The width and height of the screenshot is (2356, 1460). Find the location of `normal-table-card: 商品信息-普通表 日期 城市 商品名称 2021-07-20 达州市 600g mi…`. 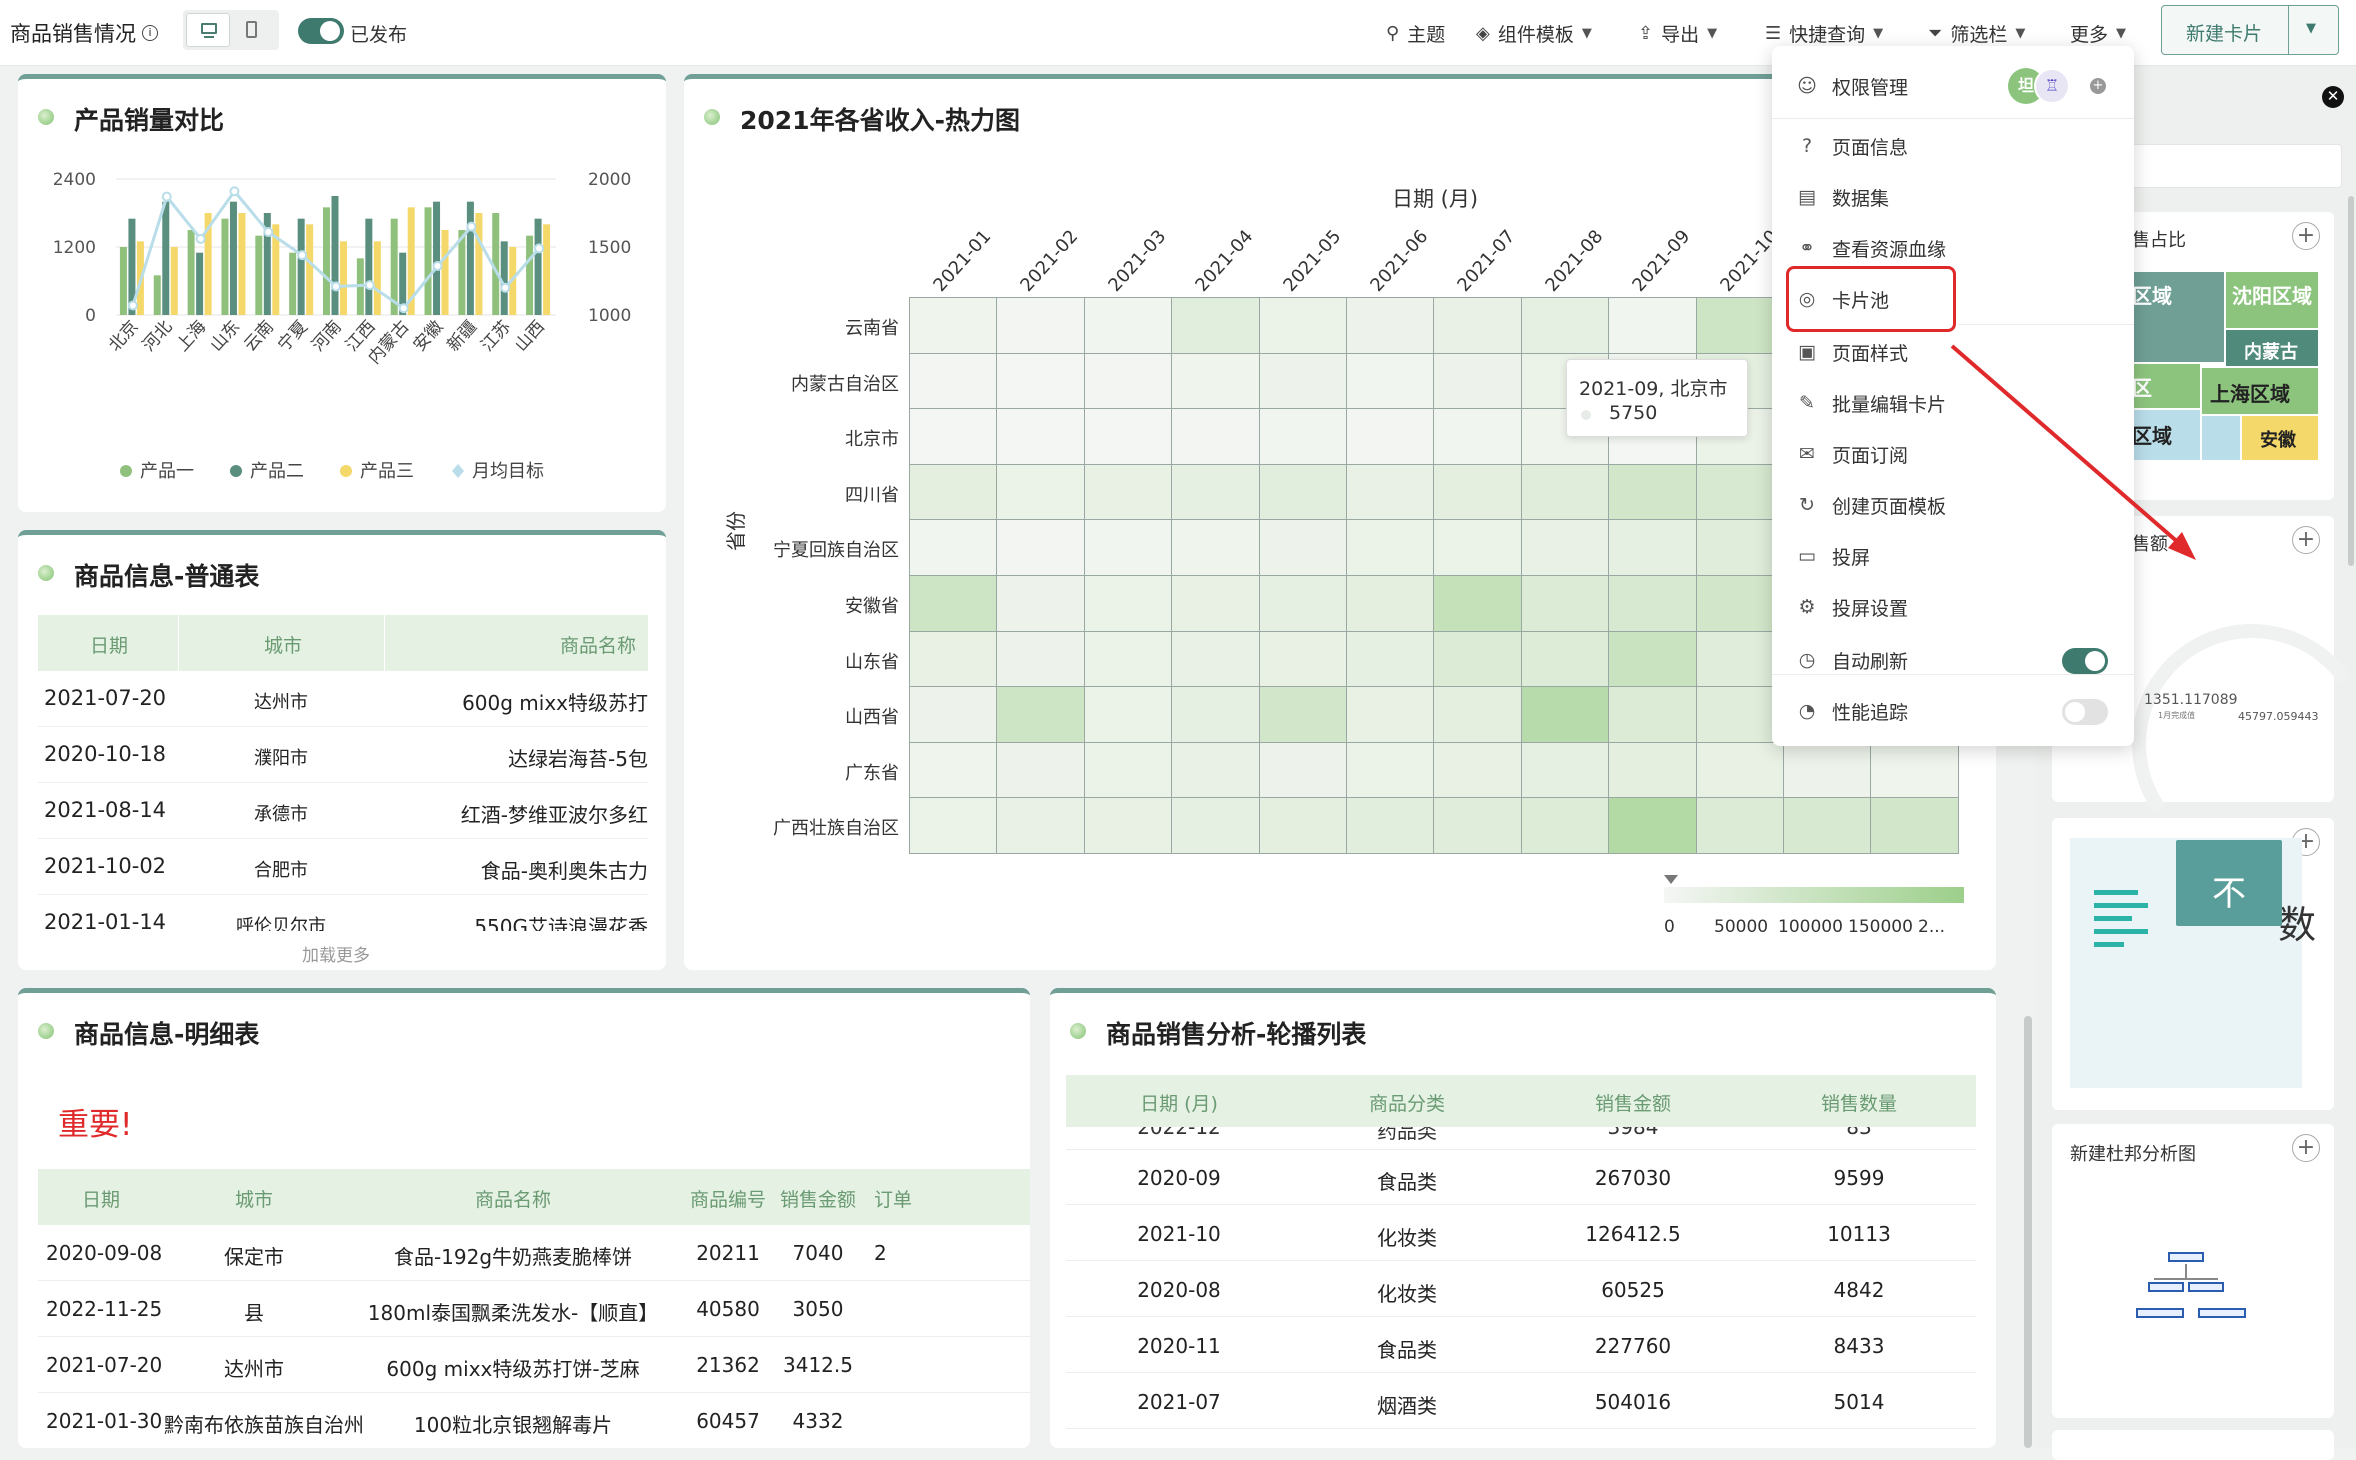

normal-table-card: 商品信息-普通表 日期 城市 商品名称 2021-07-20 达州市 600g mi… is located at coordinates (342, 750).